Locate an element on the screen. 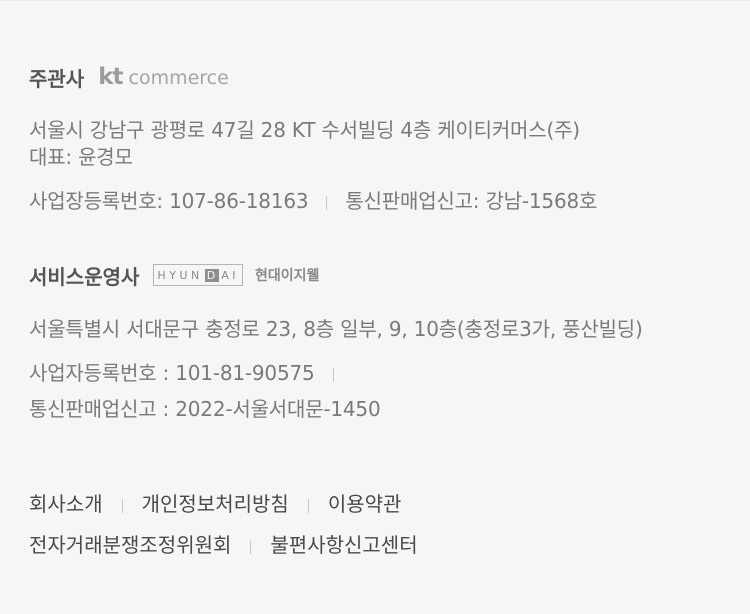 This screenshot has height=614, width=750. service-business-reg: 사업자등록번호 : 101-81-90575 is located at coordinates (172, 373).